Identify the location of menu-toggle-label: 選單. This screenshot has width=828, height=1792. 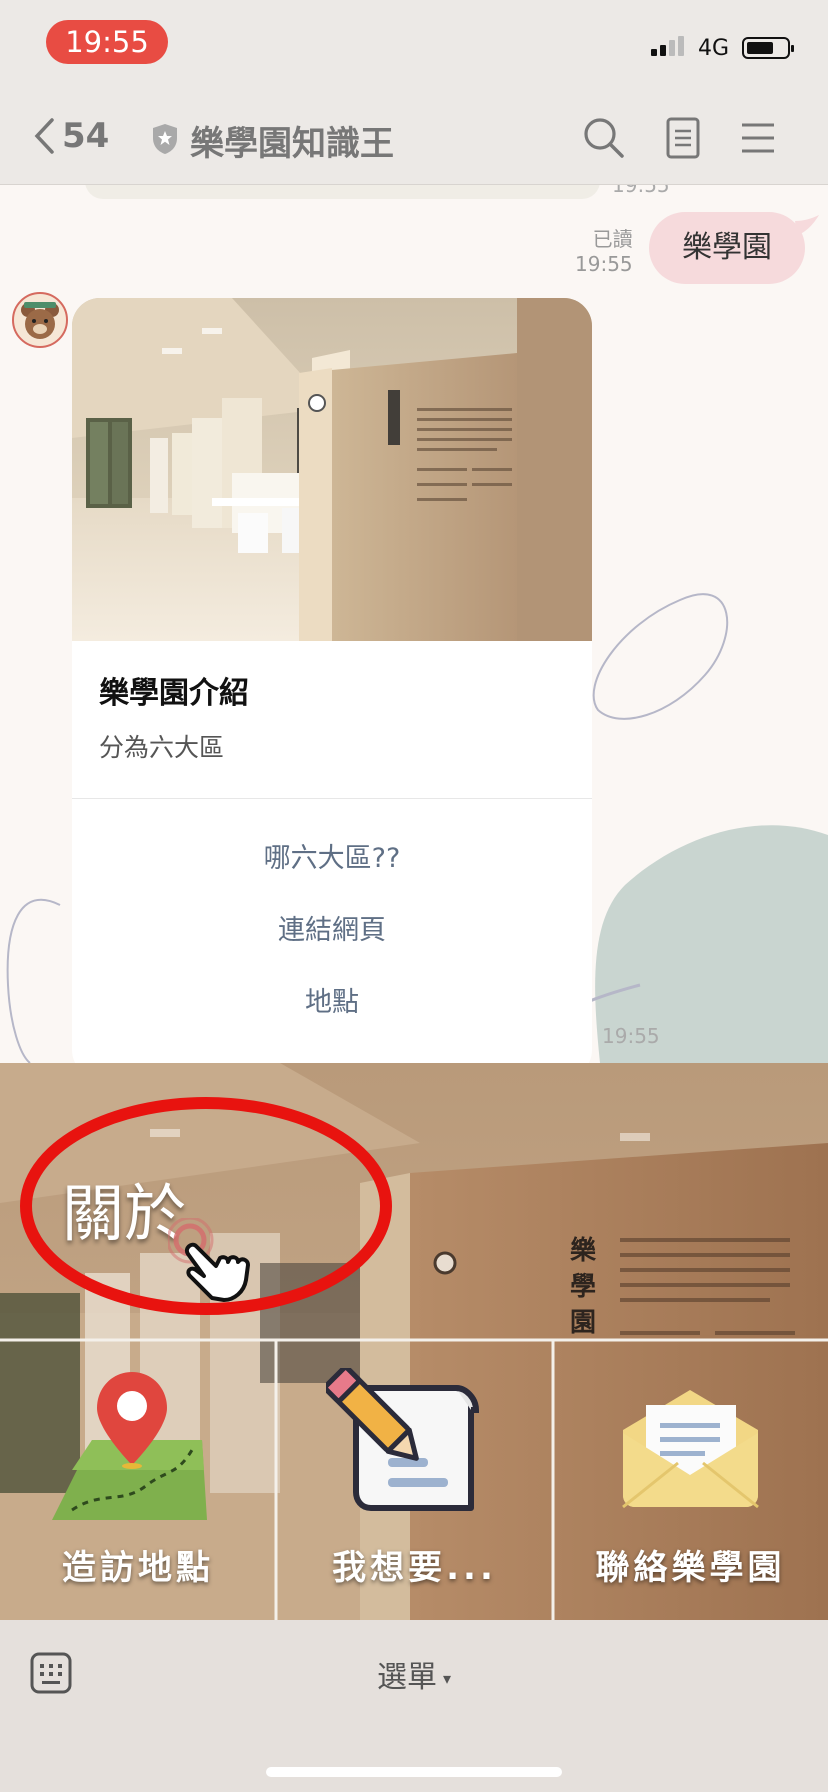
(406, 1677).